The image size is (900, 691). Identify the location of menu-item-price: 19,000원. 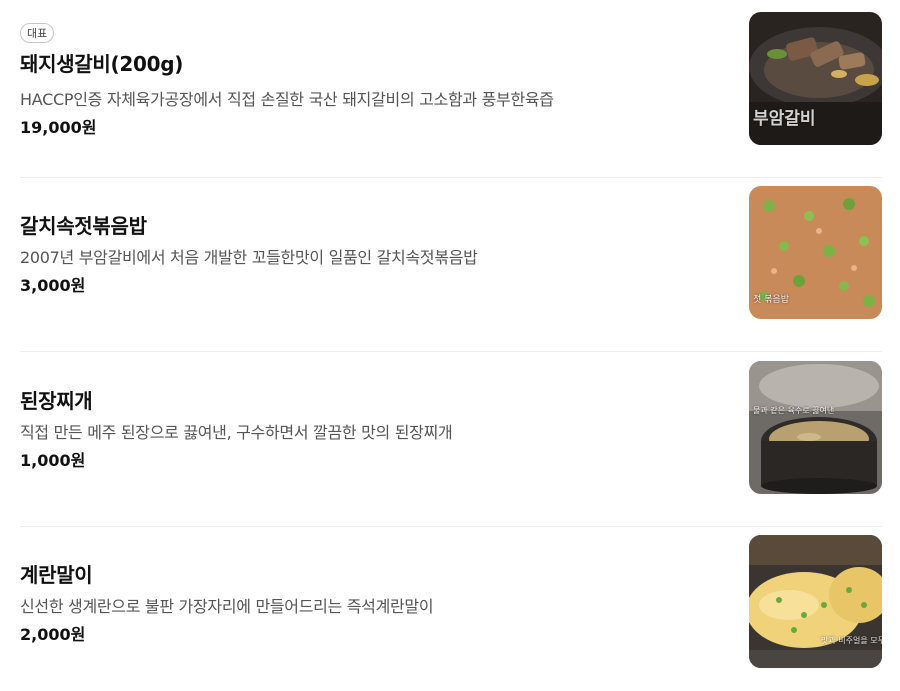
(58, 127).